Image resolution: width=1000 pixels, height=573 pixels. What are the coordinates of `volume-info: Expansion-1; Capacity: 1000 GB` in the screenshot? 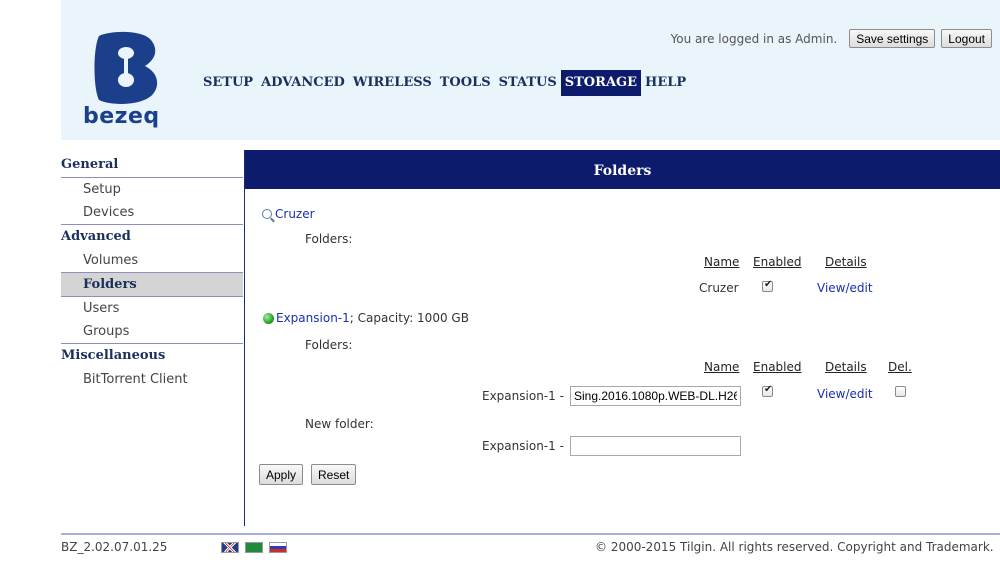 It's located at (372, 318).